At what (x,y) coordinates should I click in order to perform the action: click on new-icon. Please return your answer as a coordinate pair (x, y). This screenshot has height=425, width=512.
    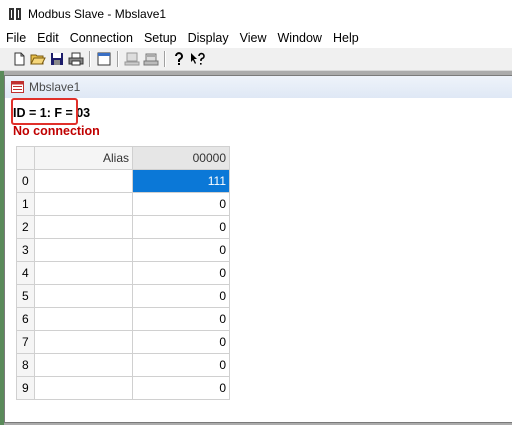
    Looking at the image, I should click on (19, 59).